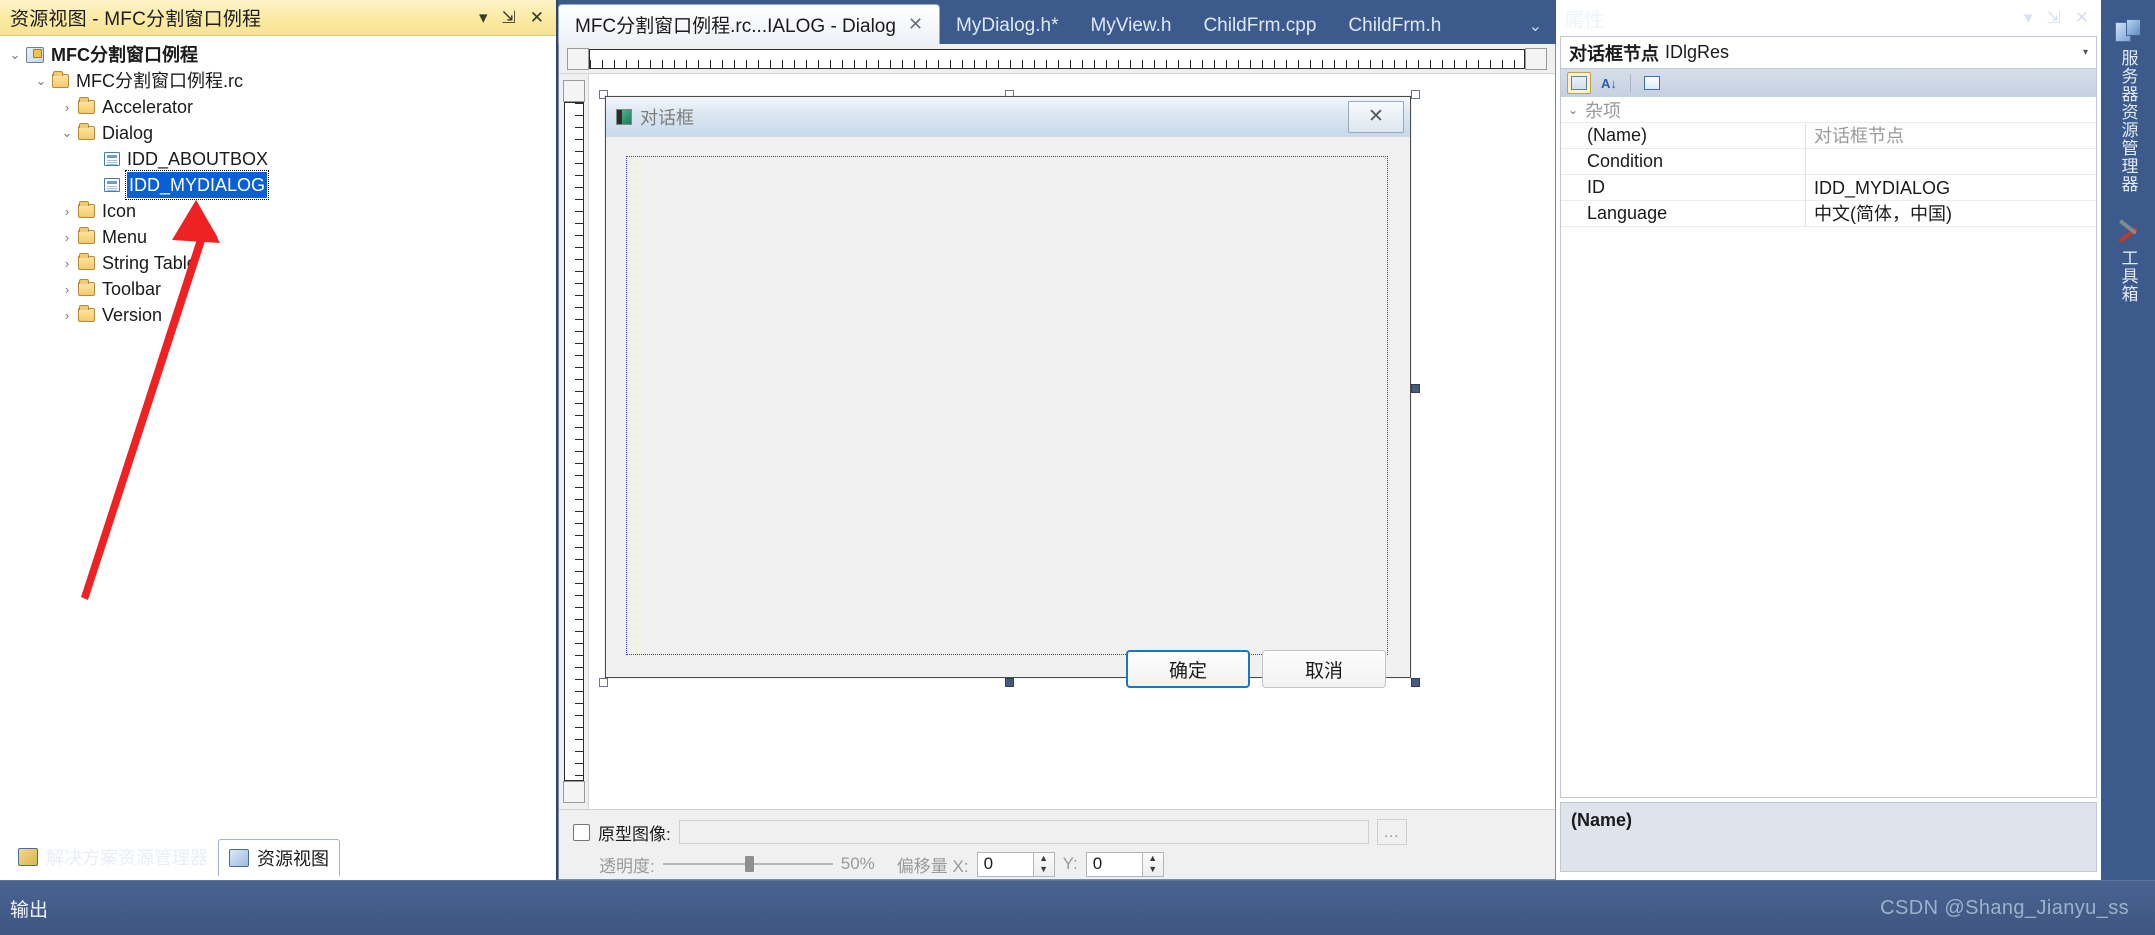 The image size is (2155, 935). What do you see at coordinates (1536, 58) in the screenshot?
I see `ruler-corner-right` at bounding box center [1536, 58].